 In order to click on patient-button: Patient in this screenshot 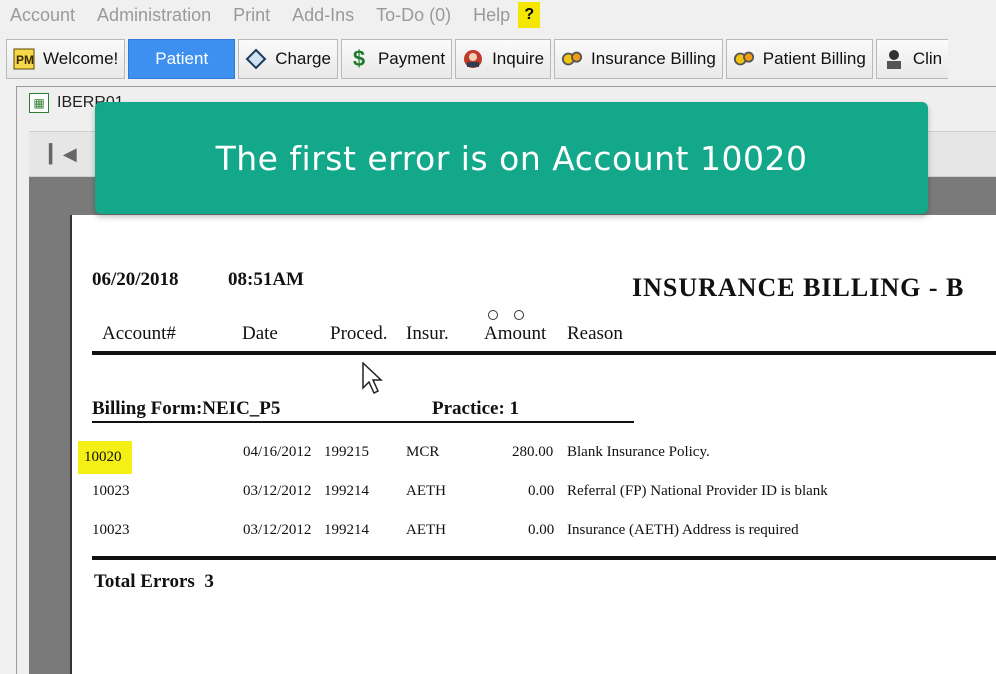, I will do `click(182, 59)`.